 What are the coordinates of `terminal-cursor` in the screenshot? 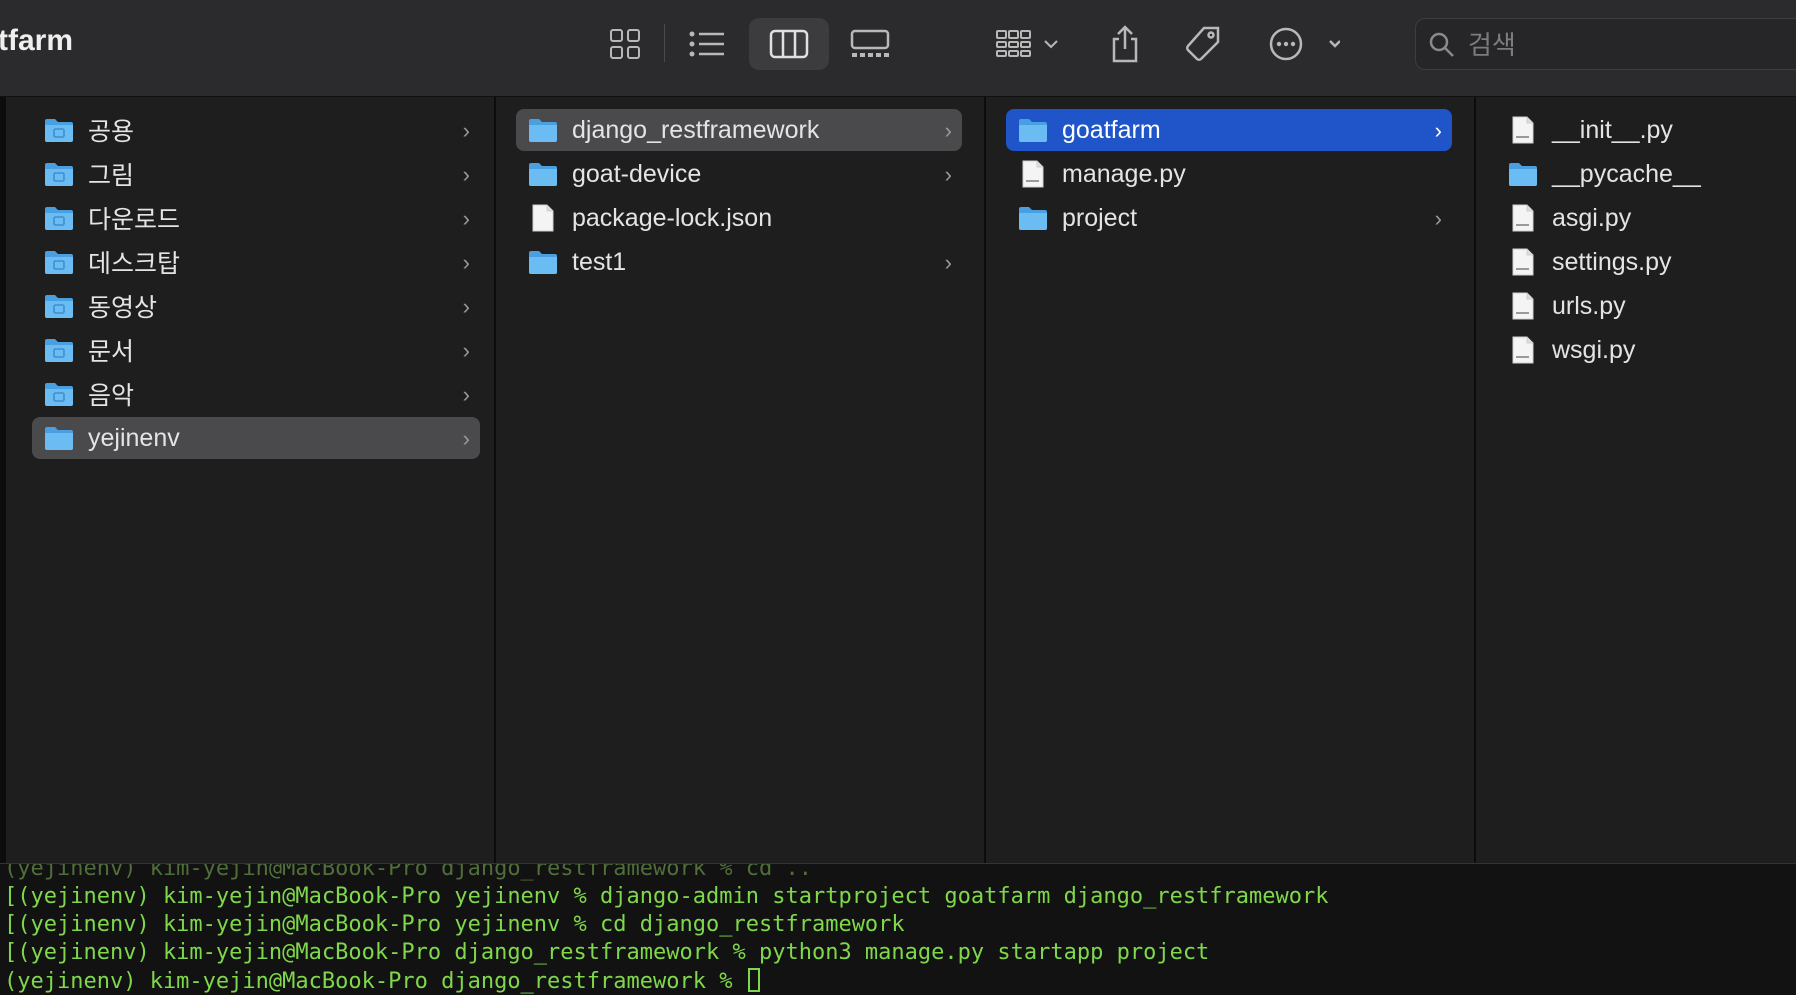 It's located at (753, 980).